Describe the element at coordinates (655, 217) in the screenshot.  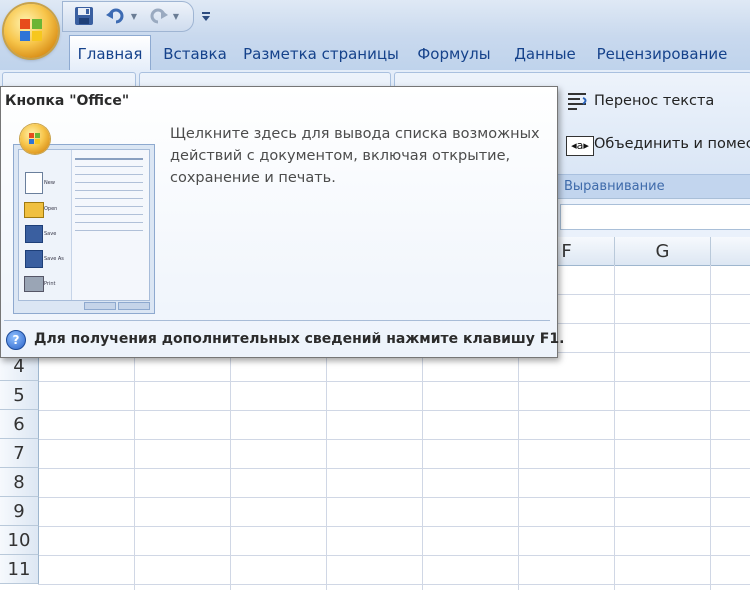
I see `formula-input` at that location.